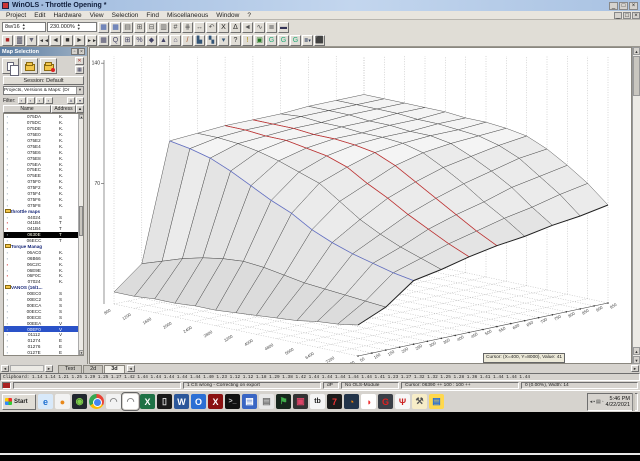 The width and height of the screenshot is (640, 461). What do you see at coordinates (91, 40) in the screenshot?
I see `ffwd-icon: ►►` at bounding box center [91, 40].